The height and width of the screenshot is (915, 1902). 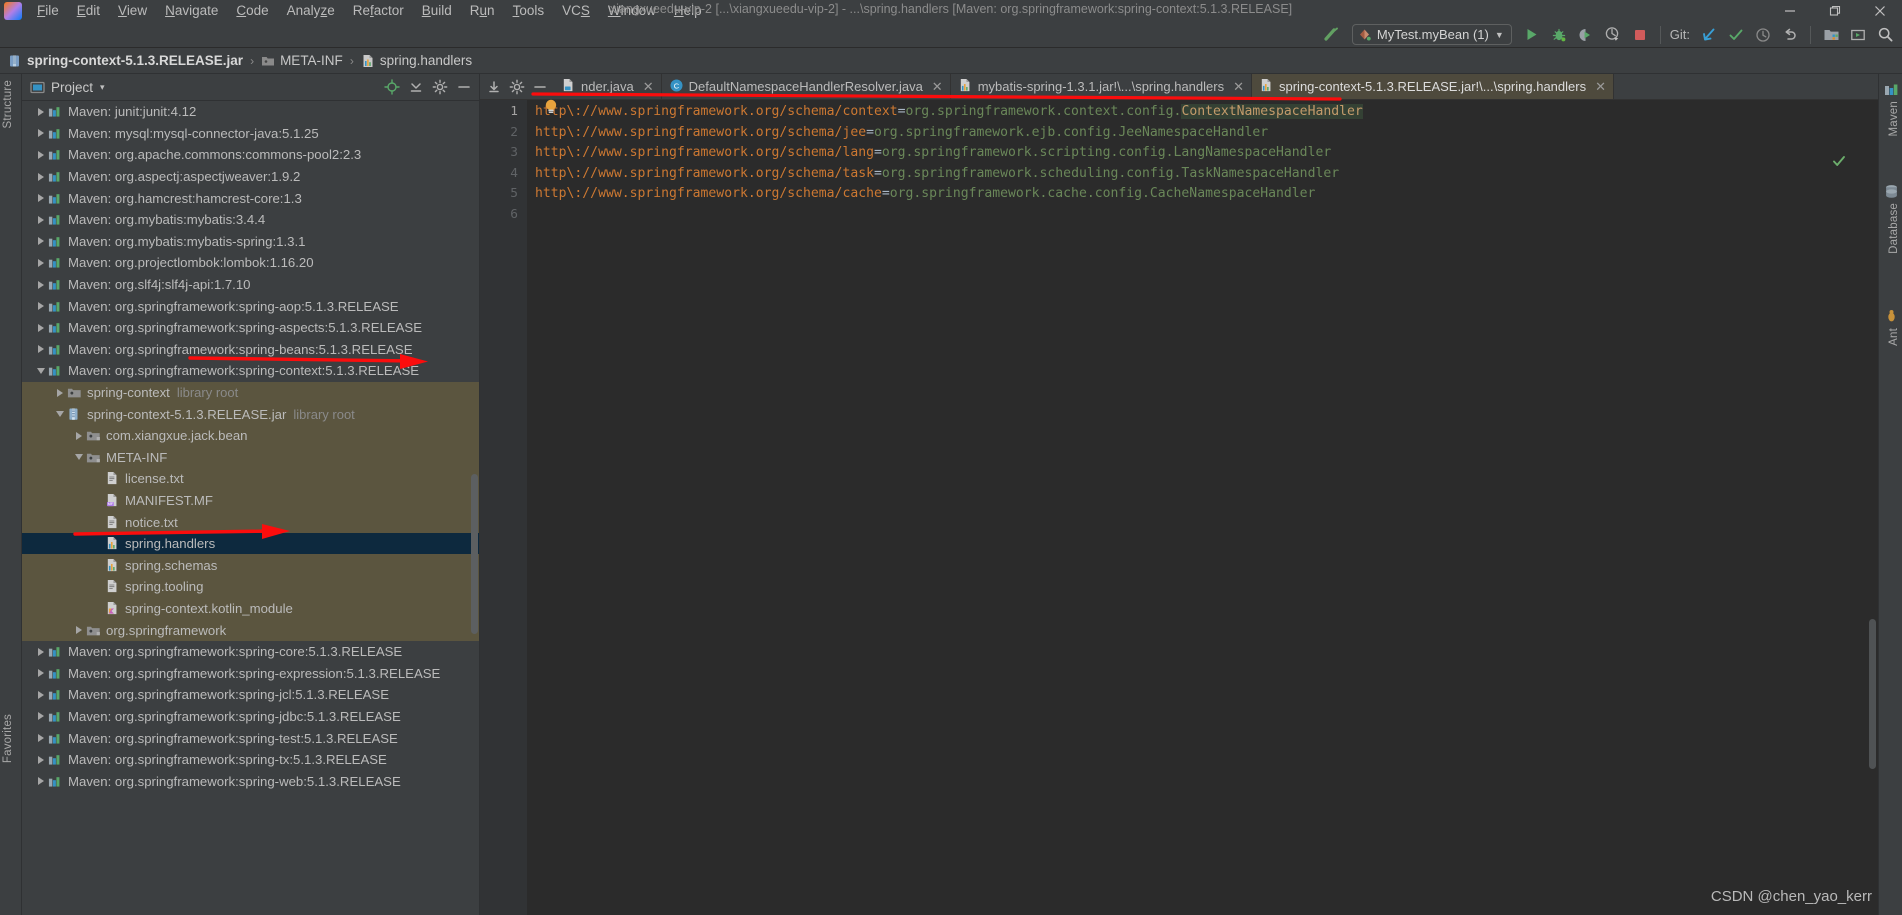 What do you see at coordinates (1839, 162) in the screenshot?
I see `inspection-status-icon` at bounding box center [1839, 162].